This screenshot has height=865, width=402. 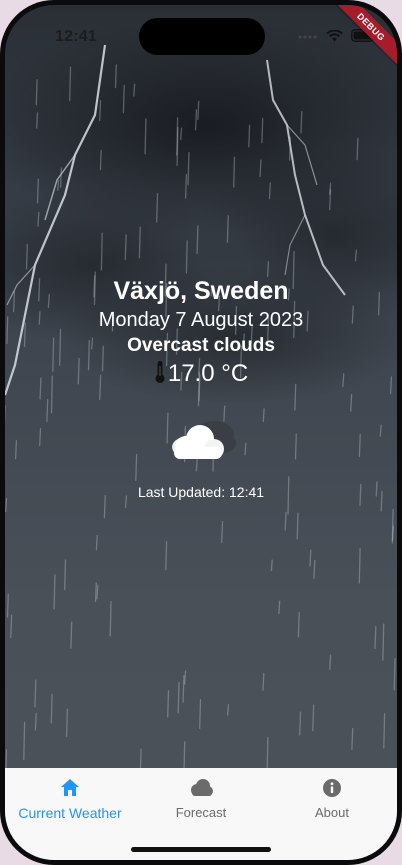 I want to click on wifi-icon, so click(x=334, y=38).